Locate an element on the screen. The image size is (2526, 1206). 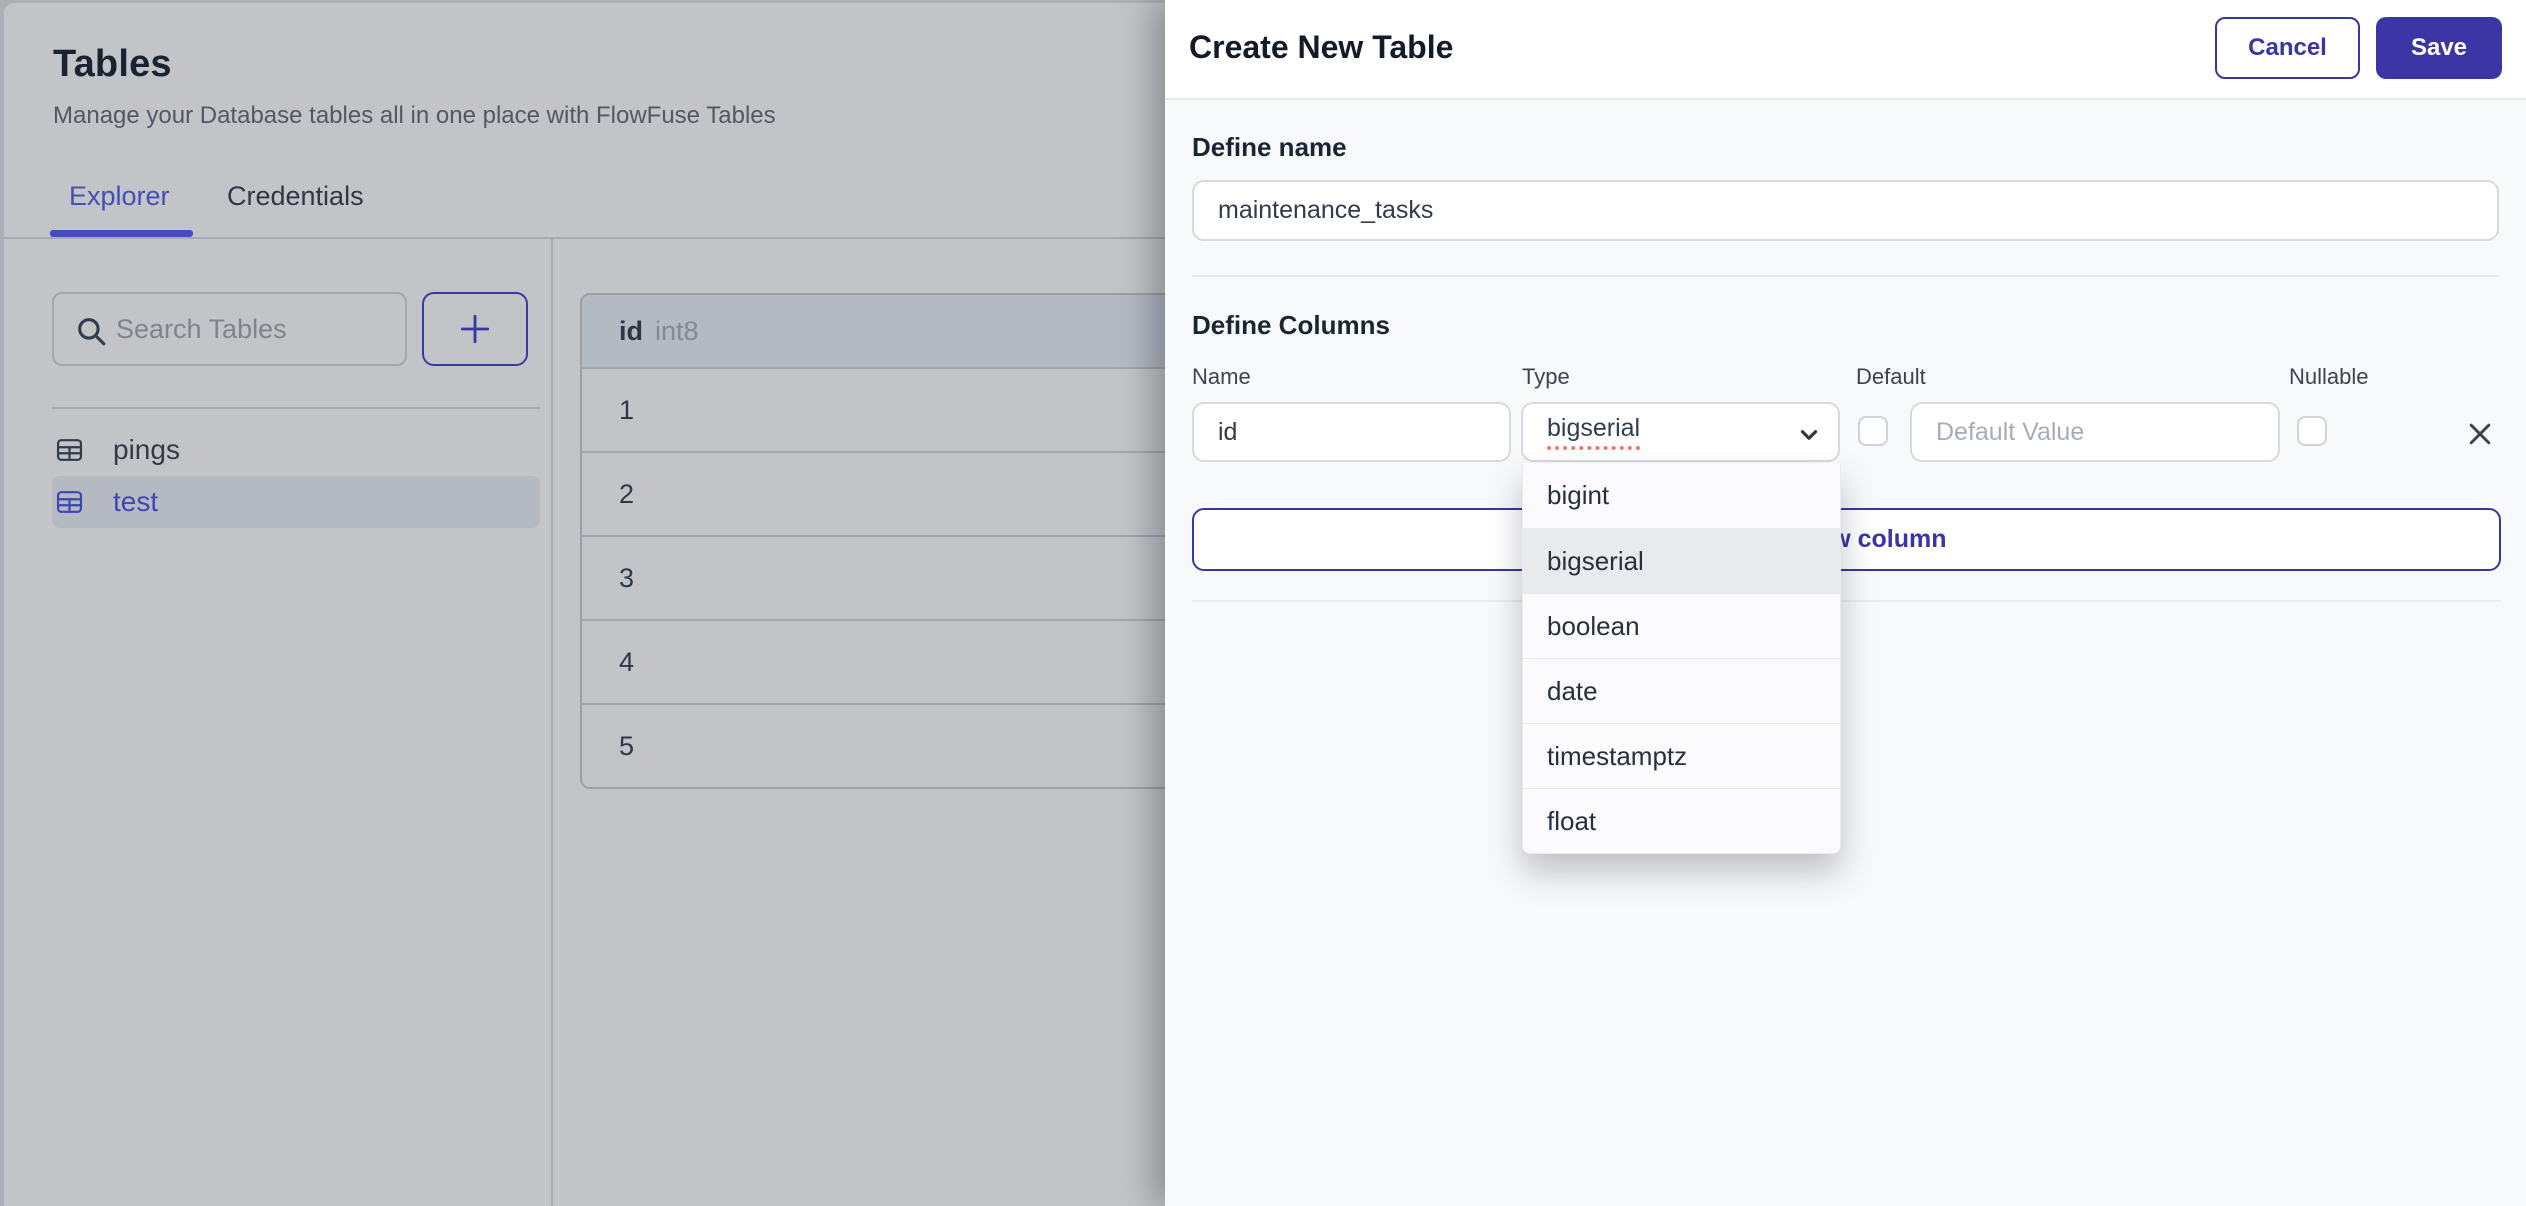
drawer-title: Create New Table is located at coordinates (1321, 47).